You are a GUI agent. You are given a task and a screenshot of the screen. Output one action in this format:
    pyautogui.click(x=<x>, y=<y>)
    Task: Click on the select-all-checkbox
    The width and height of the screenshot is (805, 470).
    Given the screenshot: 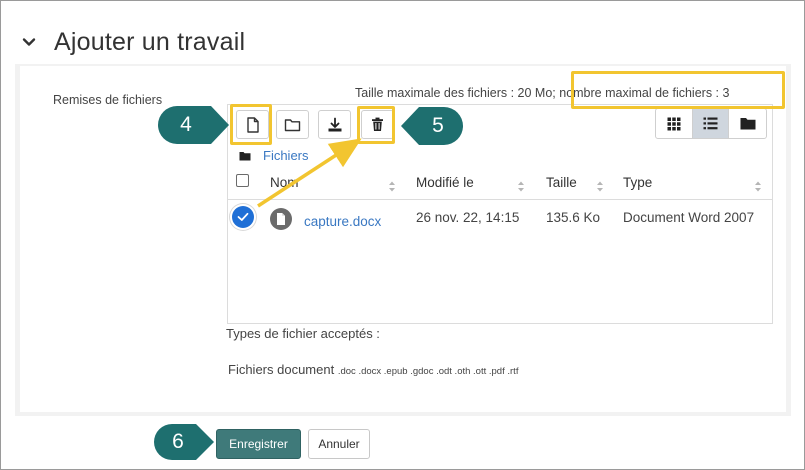 What is the action you would take?
    pyautogui.click(x=242, y=180)
    